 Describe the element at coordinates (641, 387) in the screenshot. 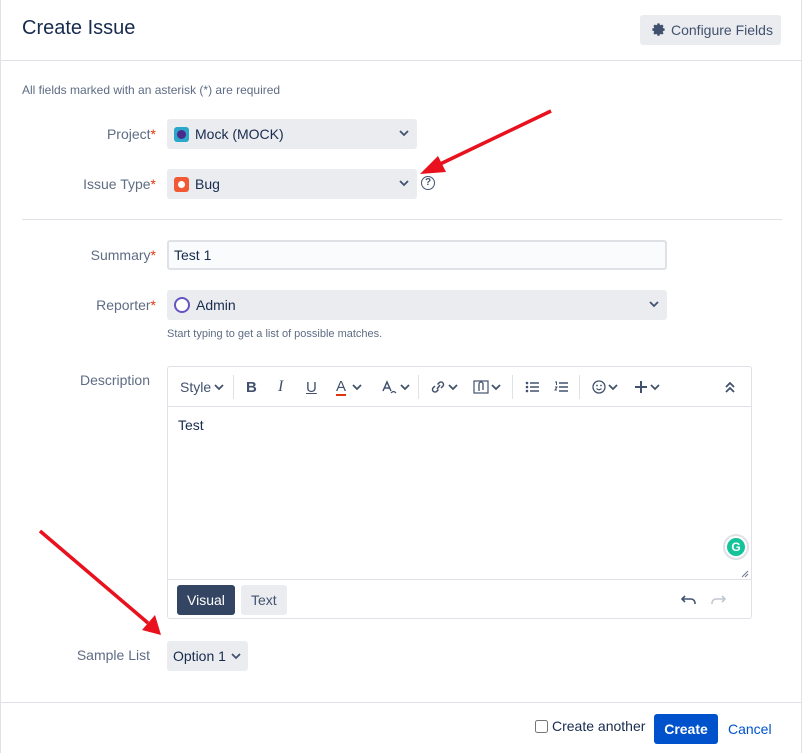

I see `plus-icon` at that location.